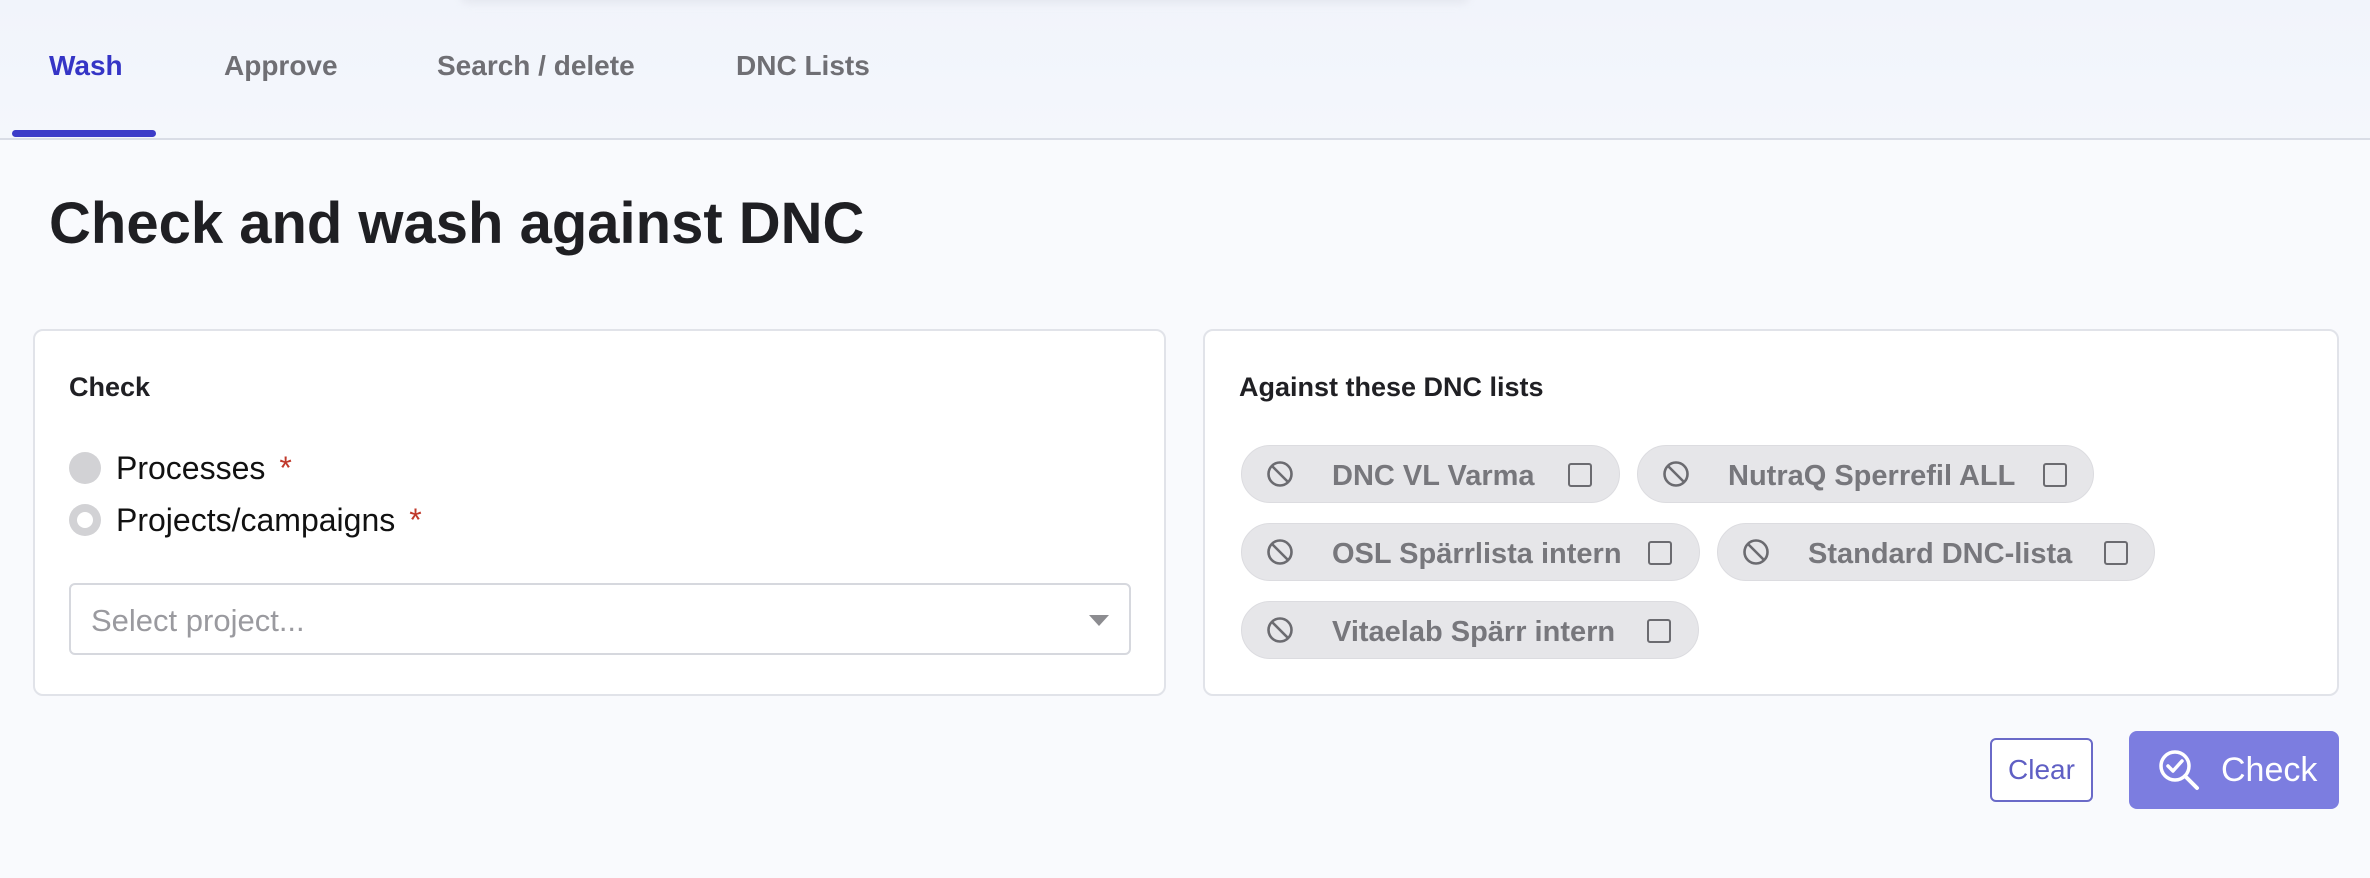 This screenshot has width=2370, height=878. What do you see at coordinates (86, 67) in the screenshot?
I see `tab-wash: Wash` at bounding box center [86, 67].